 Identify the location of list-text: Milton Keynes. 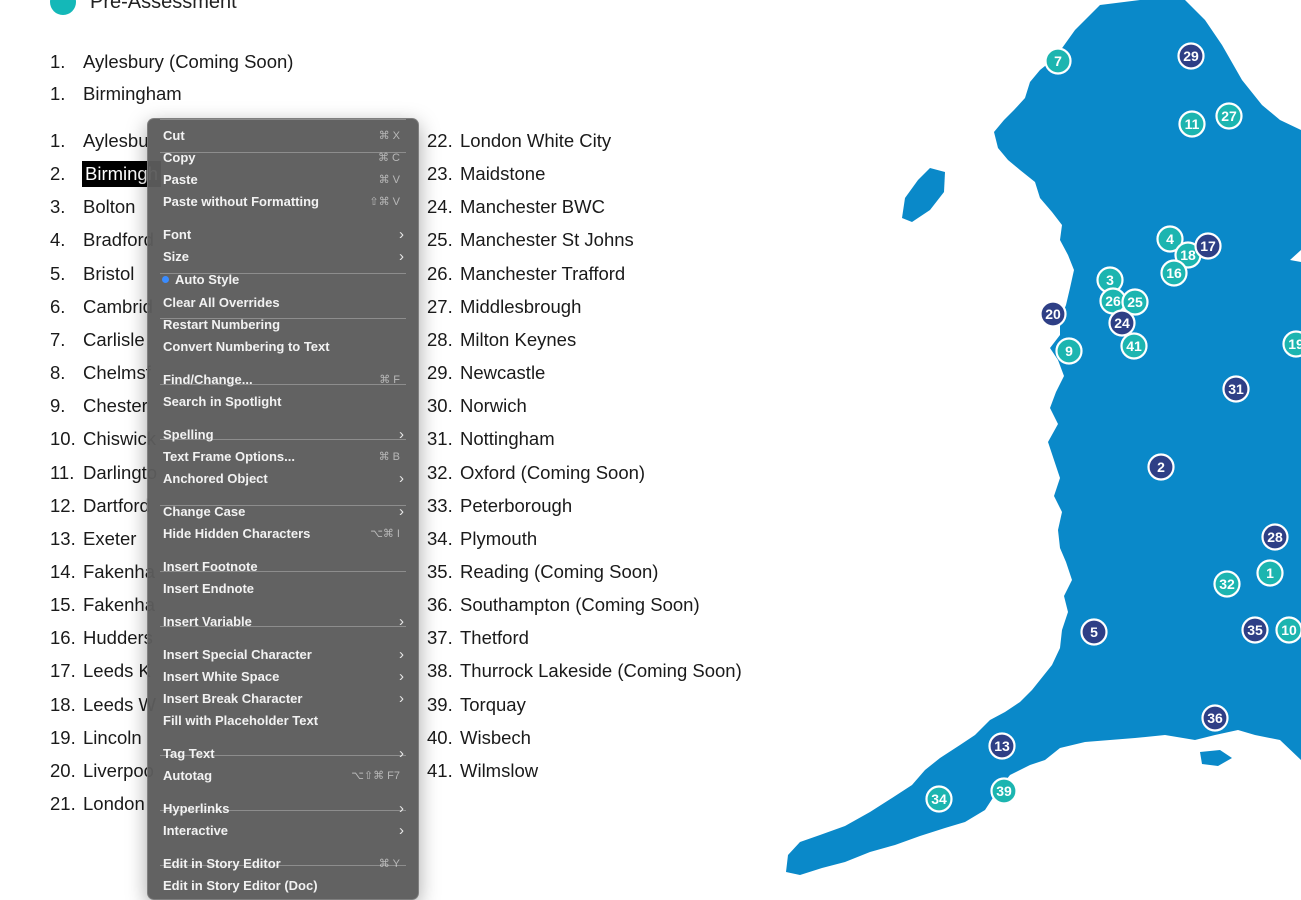
(518, 340).